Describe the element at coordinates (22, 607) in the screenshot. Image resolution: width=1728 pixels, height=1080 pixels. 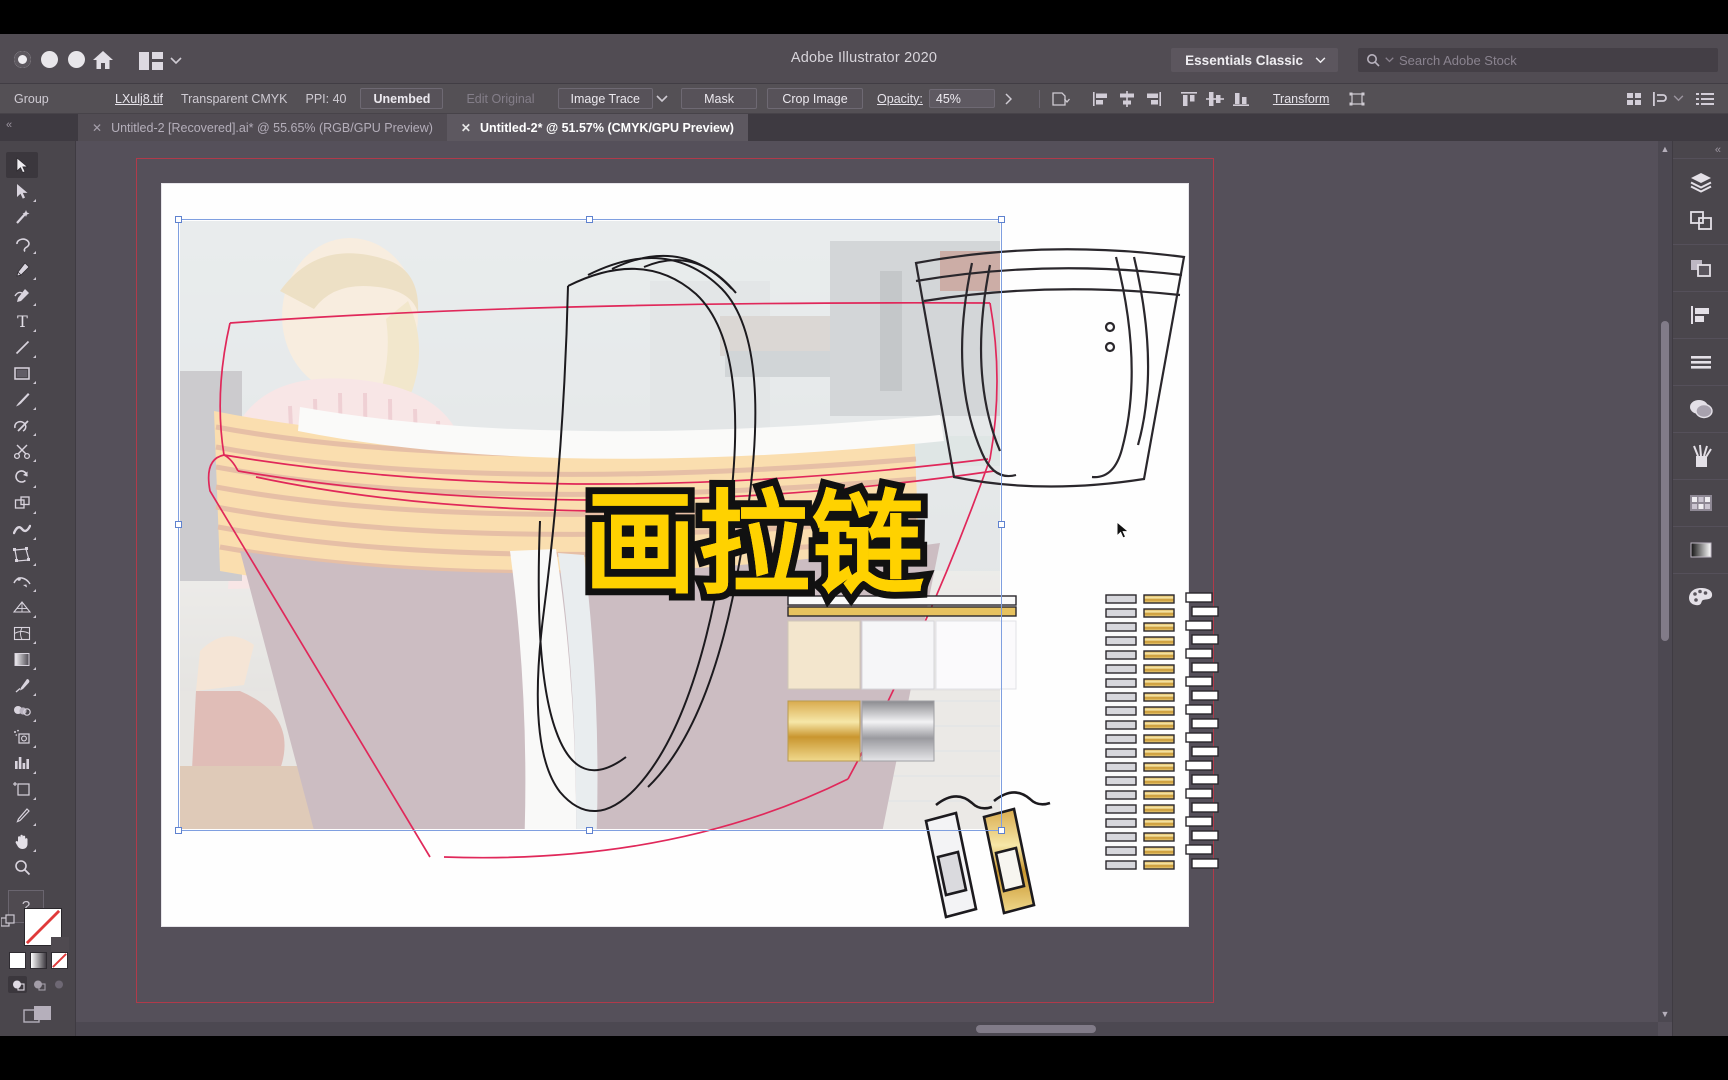
I see `perspective-grid-tool` at that location.